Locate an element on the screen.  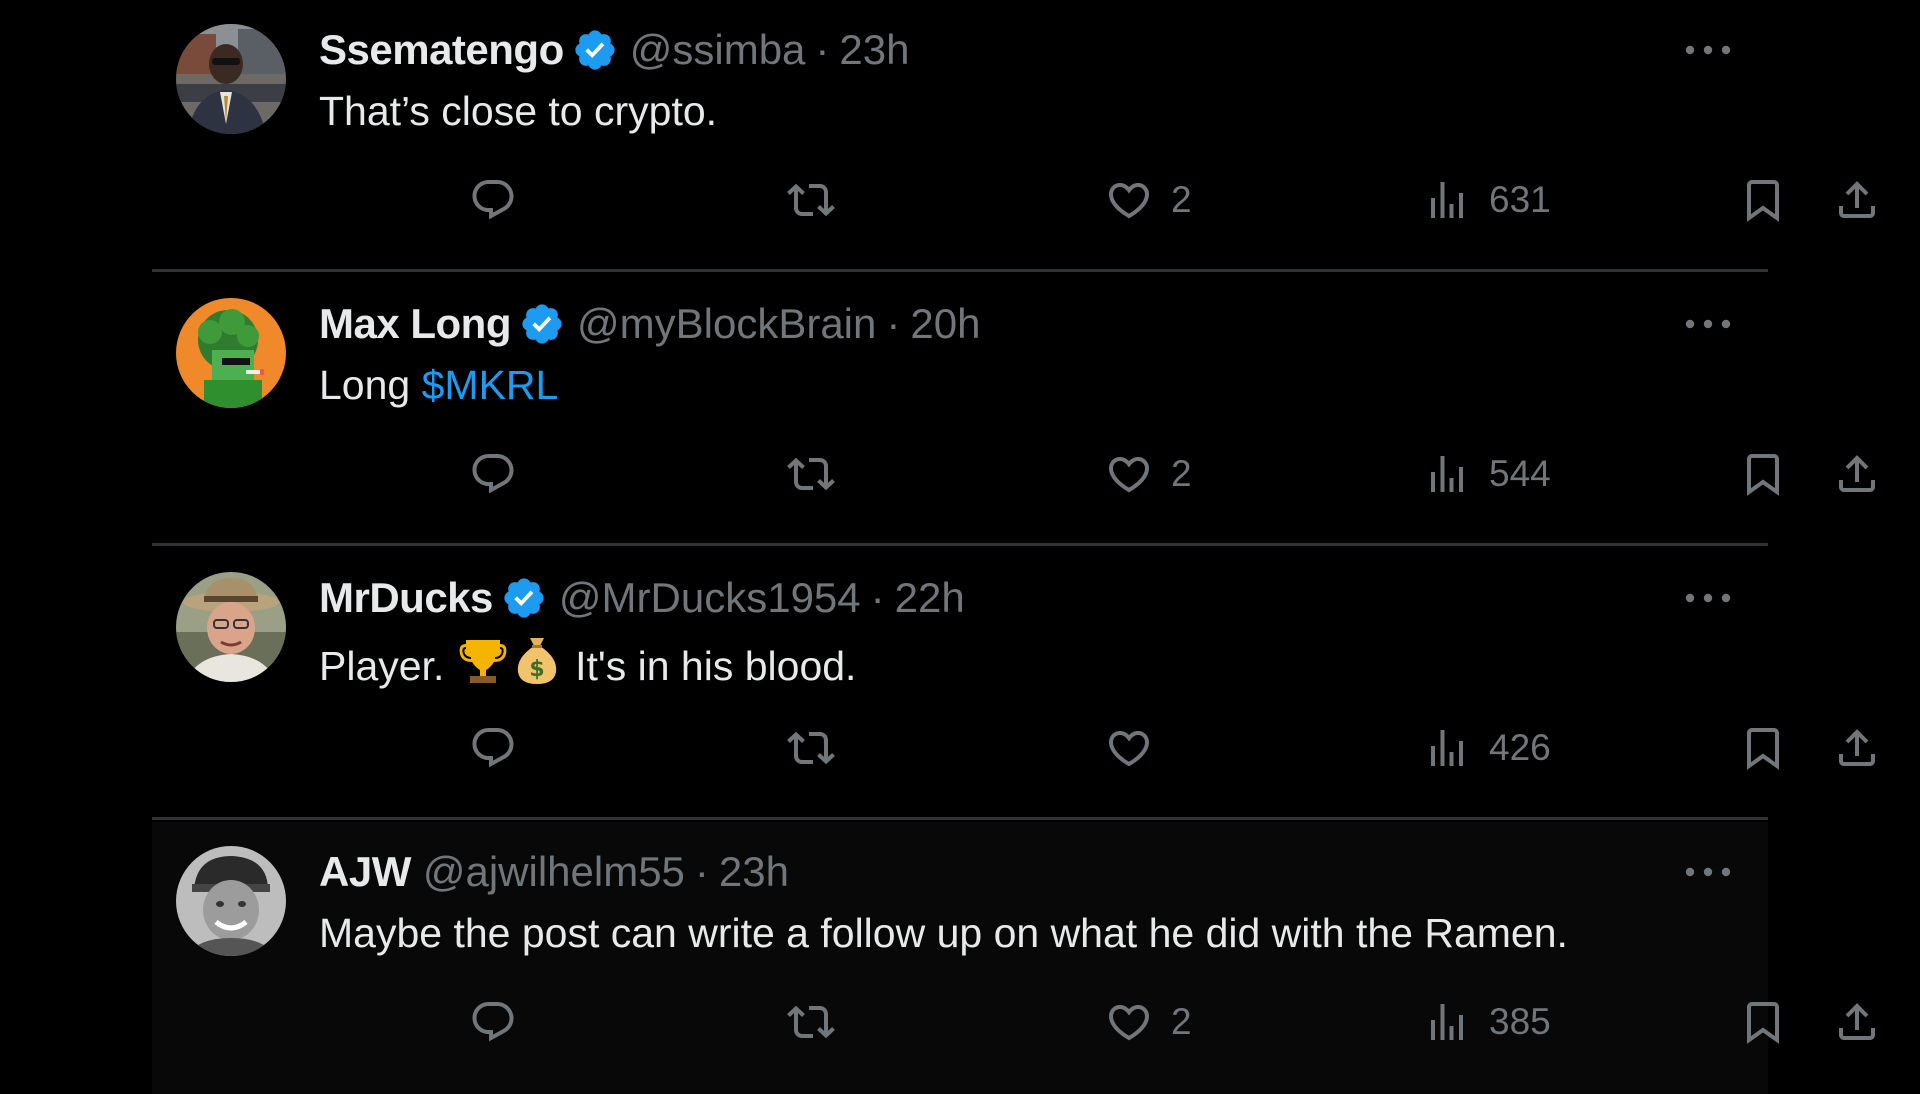
cashtag-link: $MKRL is located at coordinates (490, 385).